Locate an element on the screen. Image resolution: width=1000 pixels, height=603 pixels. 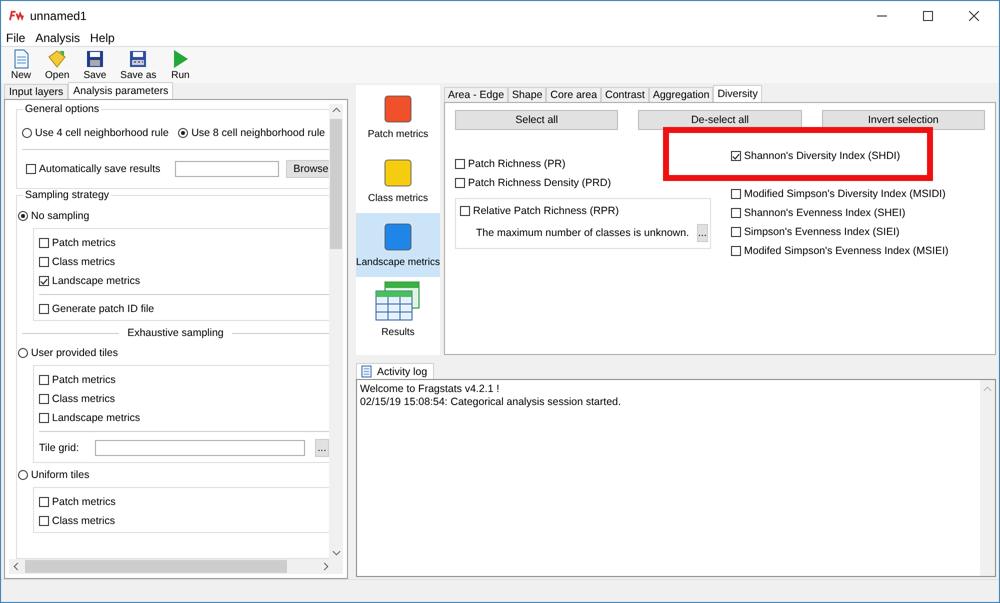
menu-item: File is located at coordinates (16, 38).